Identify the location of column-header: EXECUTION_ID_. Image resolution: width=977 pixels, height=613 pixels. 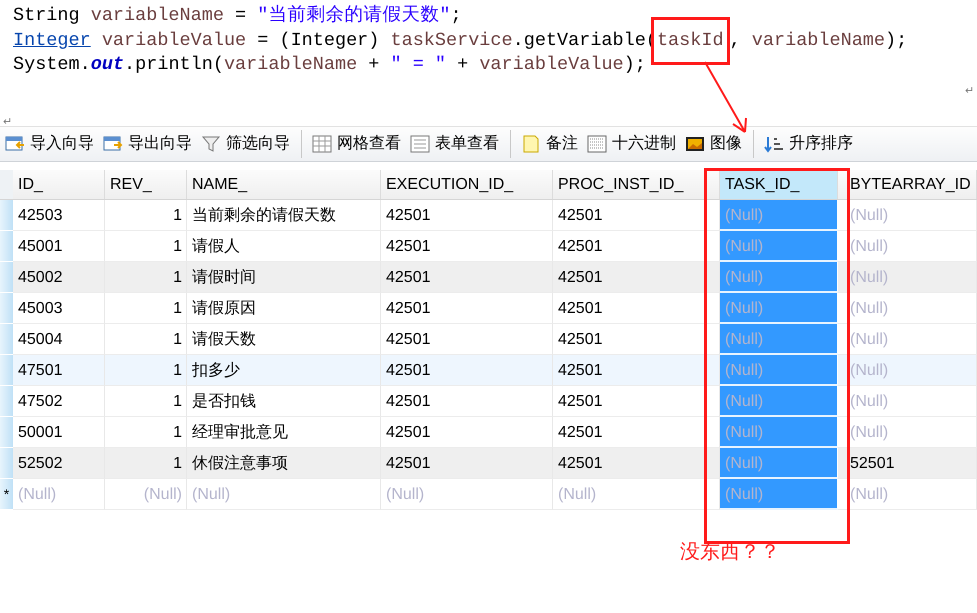
(467, 184).